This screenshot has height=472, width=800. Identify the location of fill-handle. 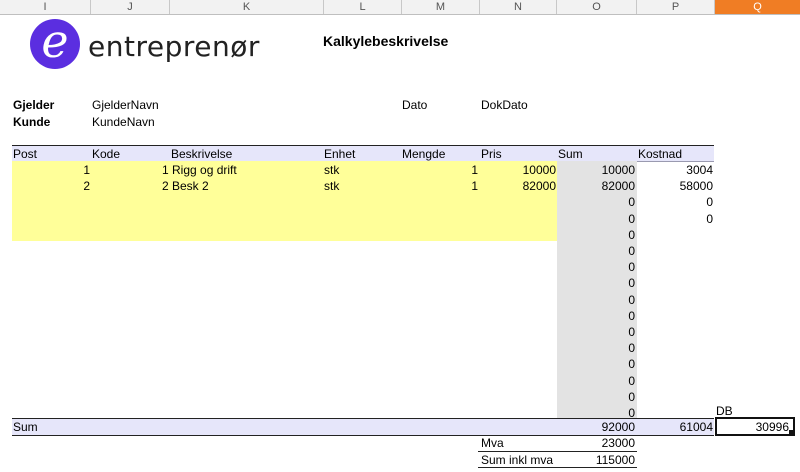
(791, 432).